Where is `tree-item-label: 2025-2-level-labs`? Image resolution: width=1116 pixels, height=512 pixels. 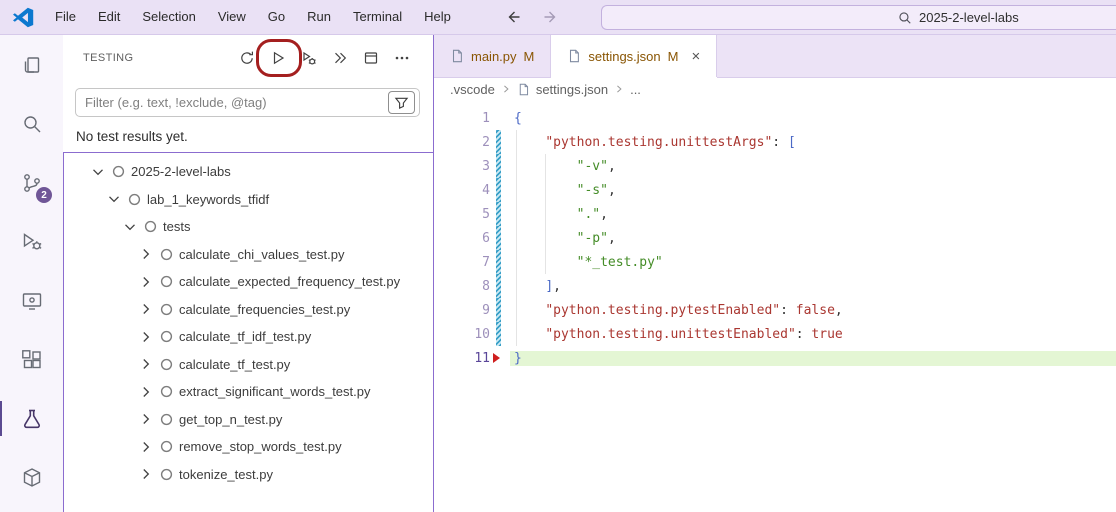
tree-item-label: 2025-2-level-labs is located at coordinates (181, 172).